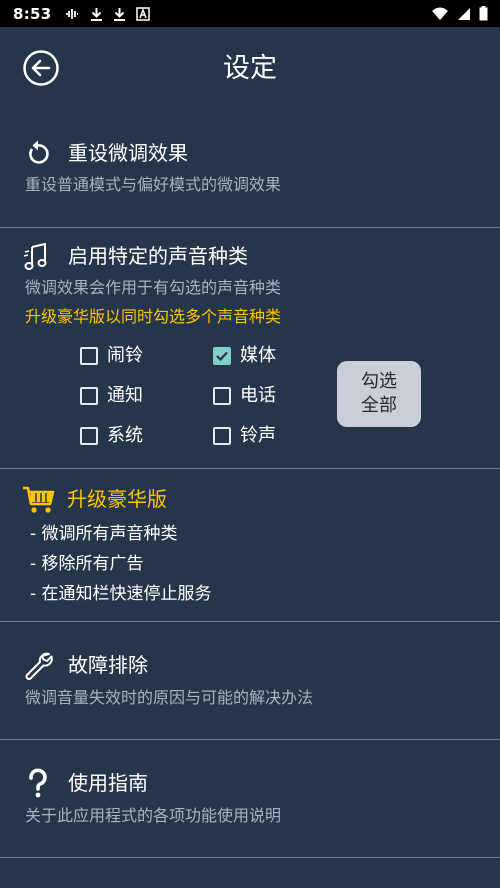 The width and height of the screenshot is (500, 888). Describe the element at coordinates (89, 436) in the screenshot. I see `checkbox-system` at that location.